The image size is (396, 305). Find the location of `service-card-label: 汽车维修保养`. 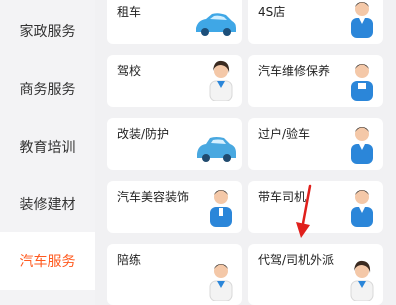

service-card-label: 汽车维修保养 is located at coordinates (294, 71).